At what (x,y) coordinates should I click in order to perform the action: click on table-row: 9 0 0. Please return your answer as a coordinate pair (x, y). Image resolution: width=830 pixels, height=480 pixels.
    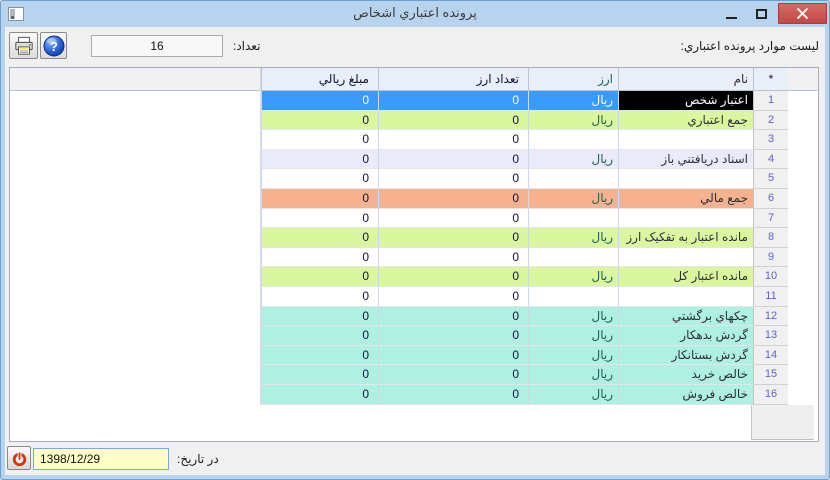
    Looking at the image, I should click on (524, 257).